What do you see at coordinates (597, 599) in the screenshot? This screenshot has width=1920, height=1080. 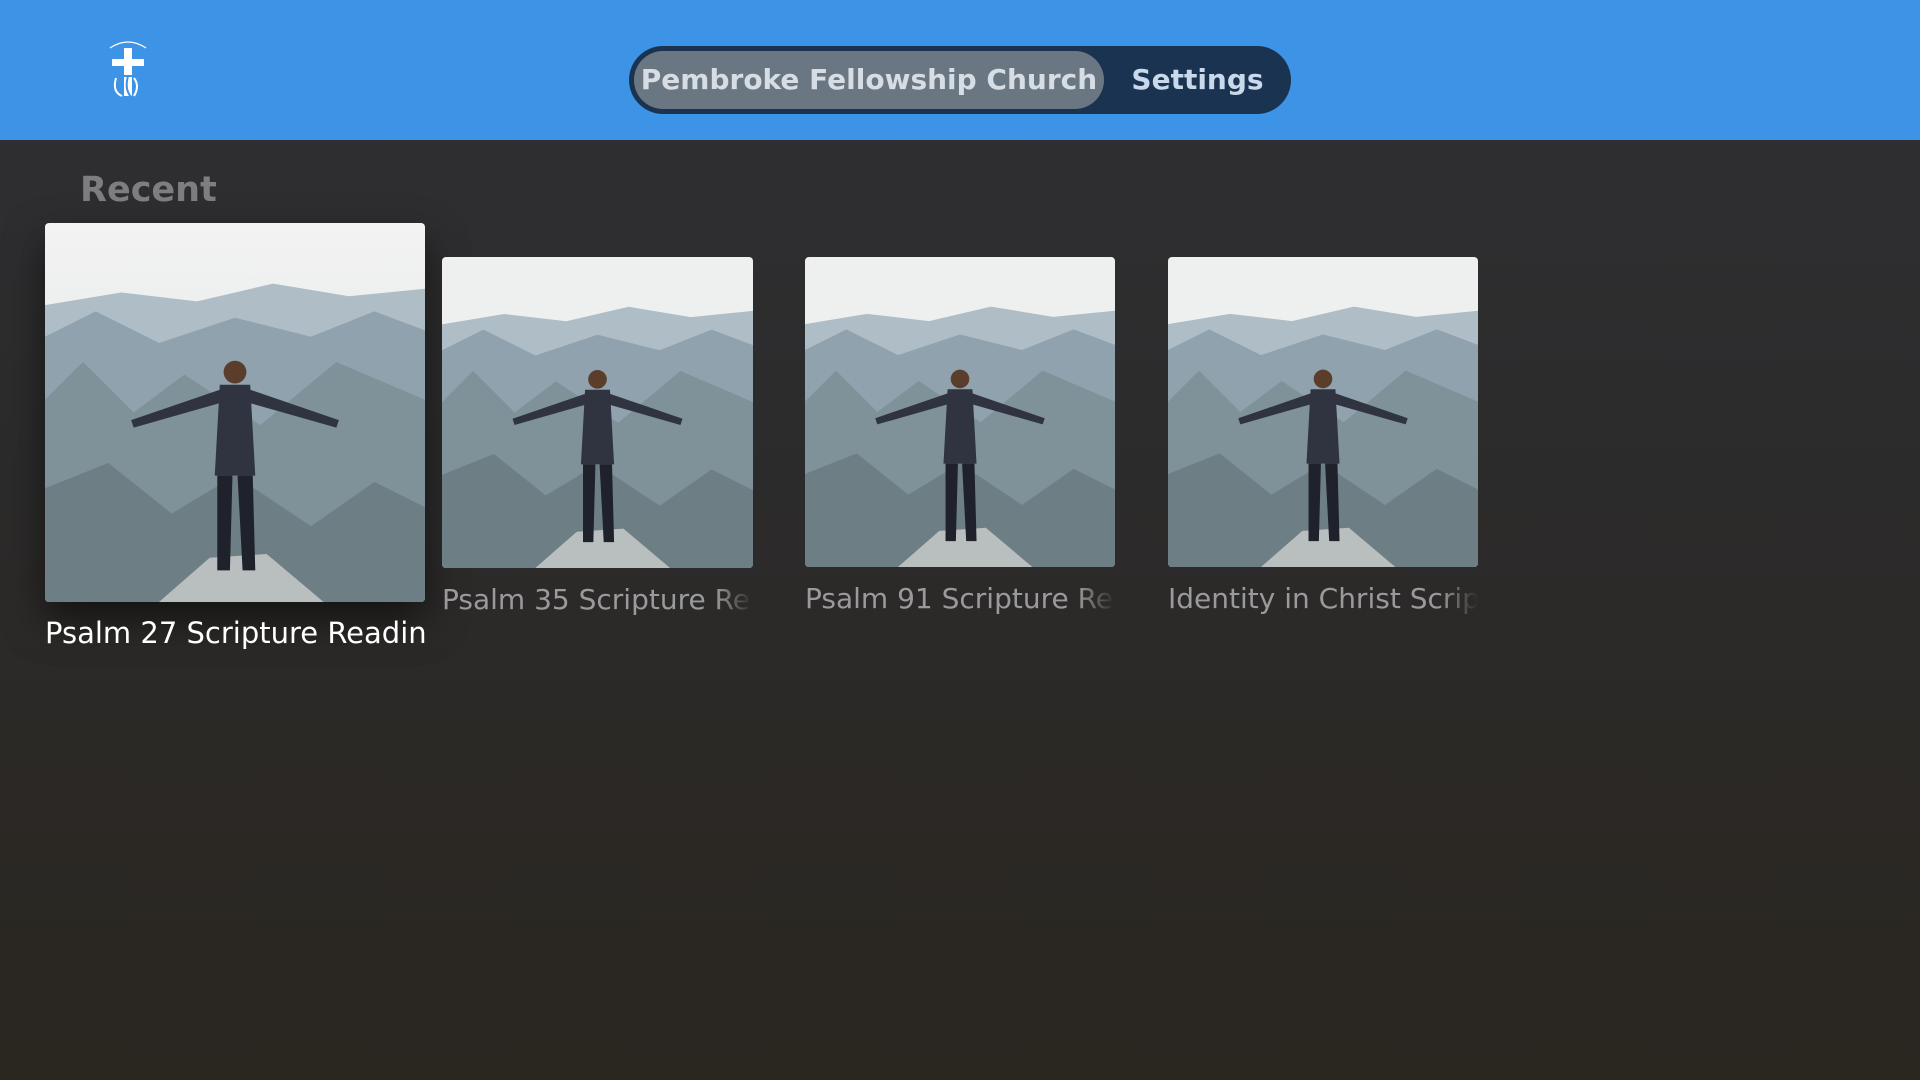 I see `recent-item-title: Psalm 35 Scripture Reading` at bounding box center [597, 599].